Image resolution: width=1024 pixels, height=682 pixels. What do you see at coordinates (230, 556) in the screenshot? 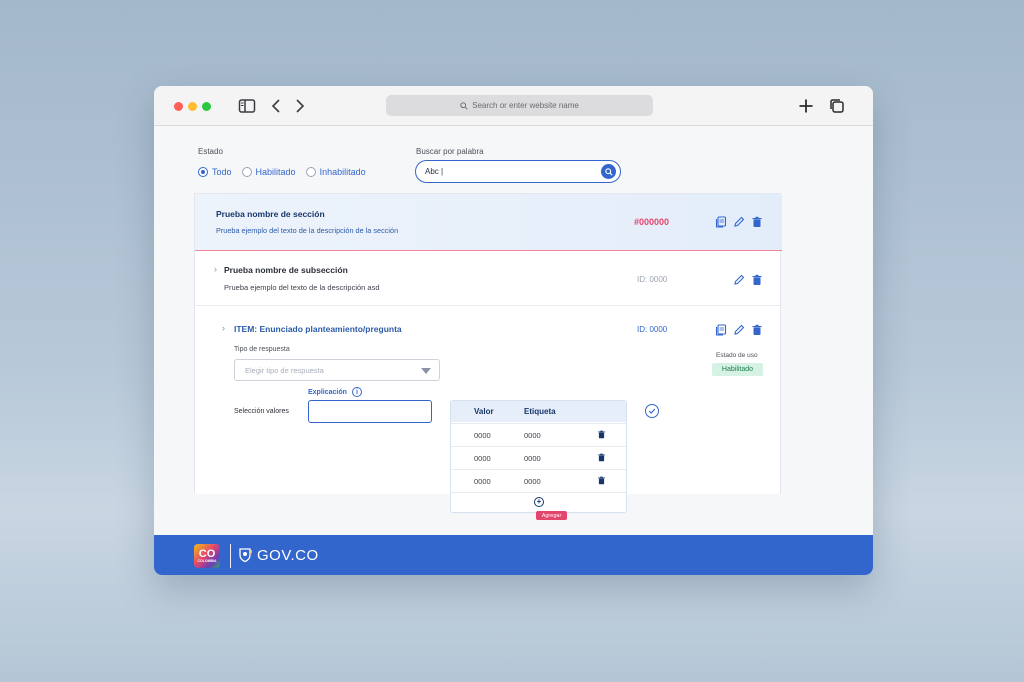
I see `footer-separator` at bounding box center [230, 556].